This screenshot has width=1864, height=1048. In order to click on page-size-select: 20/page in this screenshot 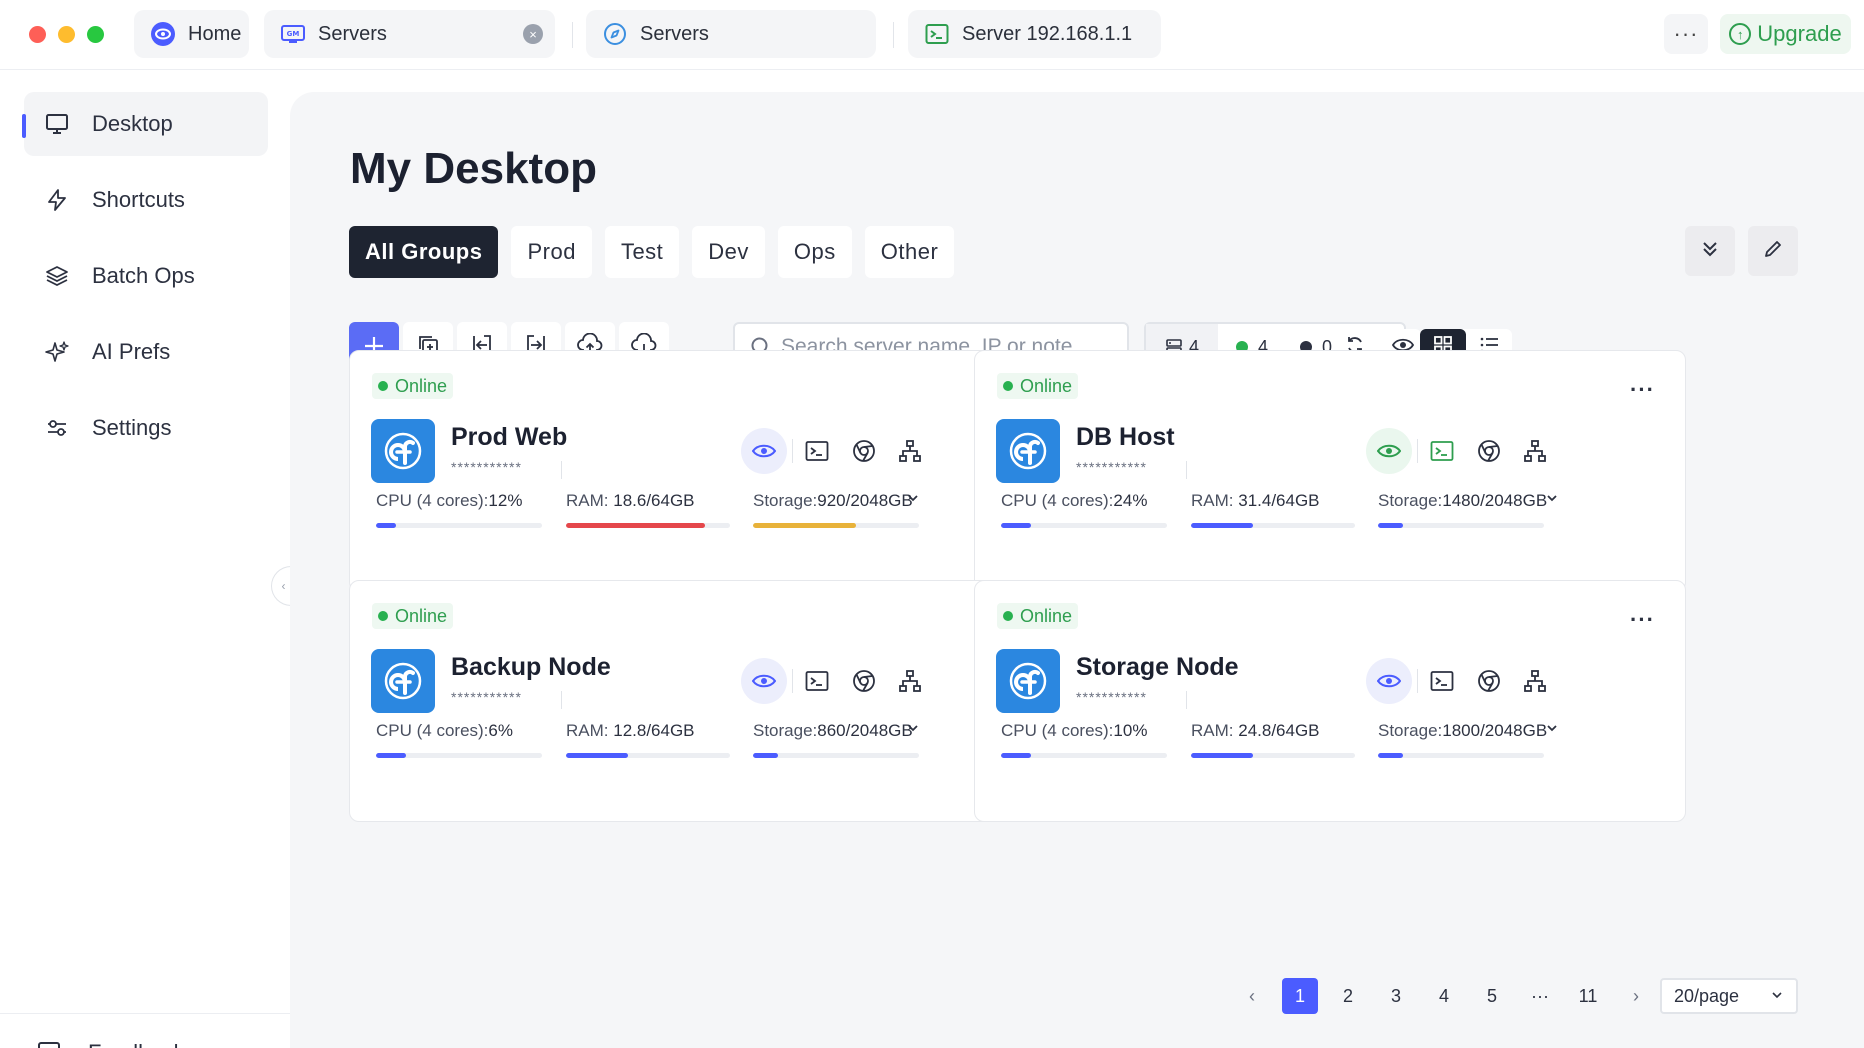, I will do `click(1729, 996)`.